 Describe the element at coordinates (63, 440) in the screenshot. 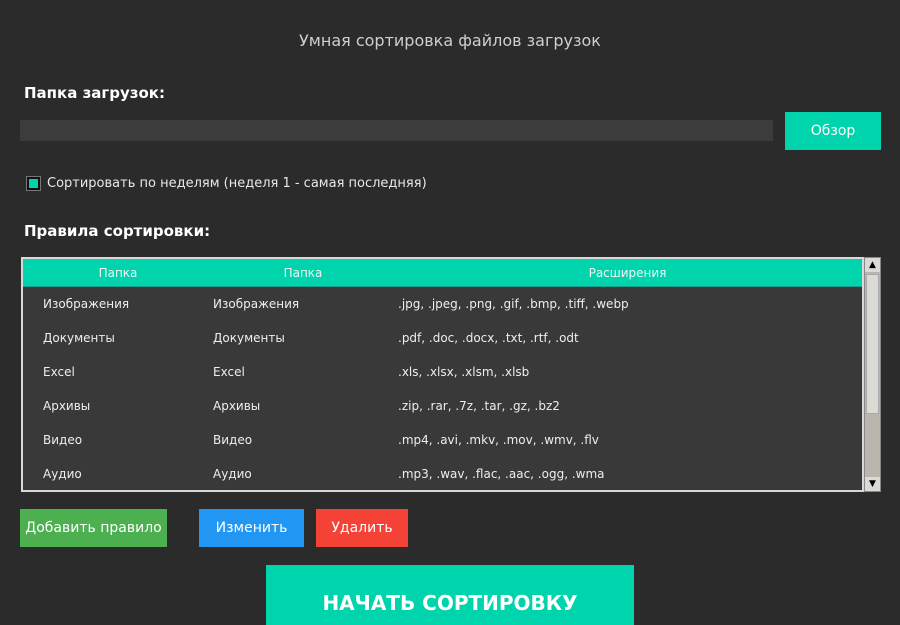

I see `source-folder-cell: Видео` at that location.